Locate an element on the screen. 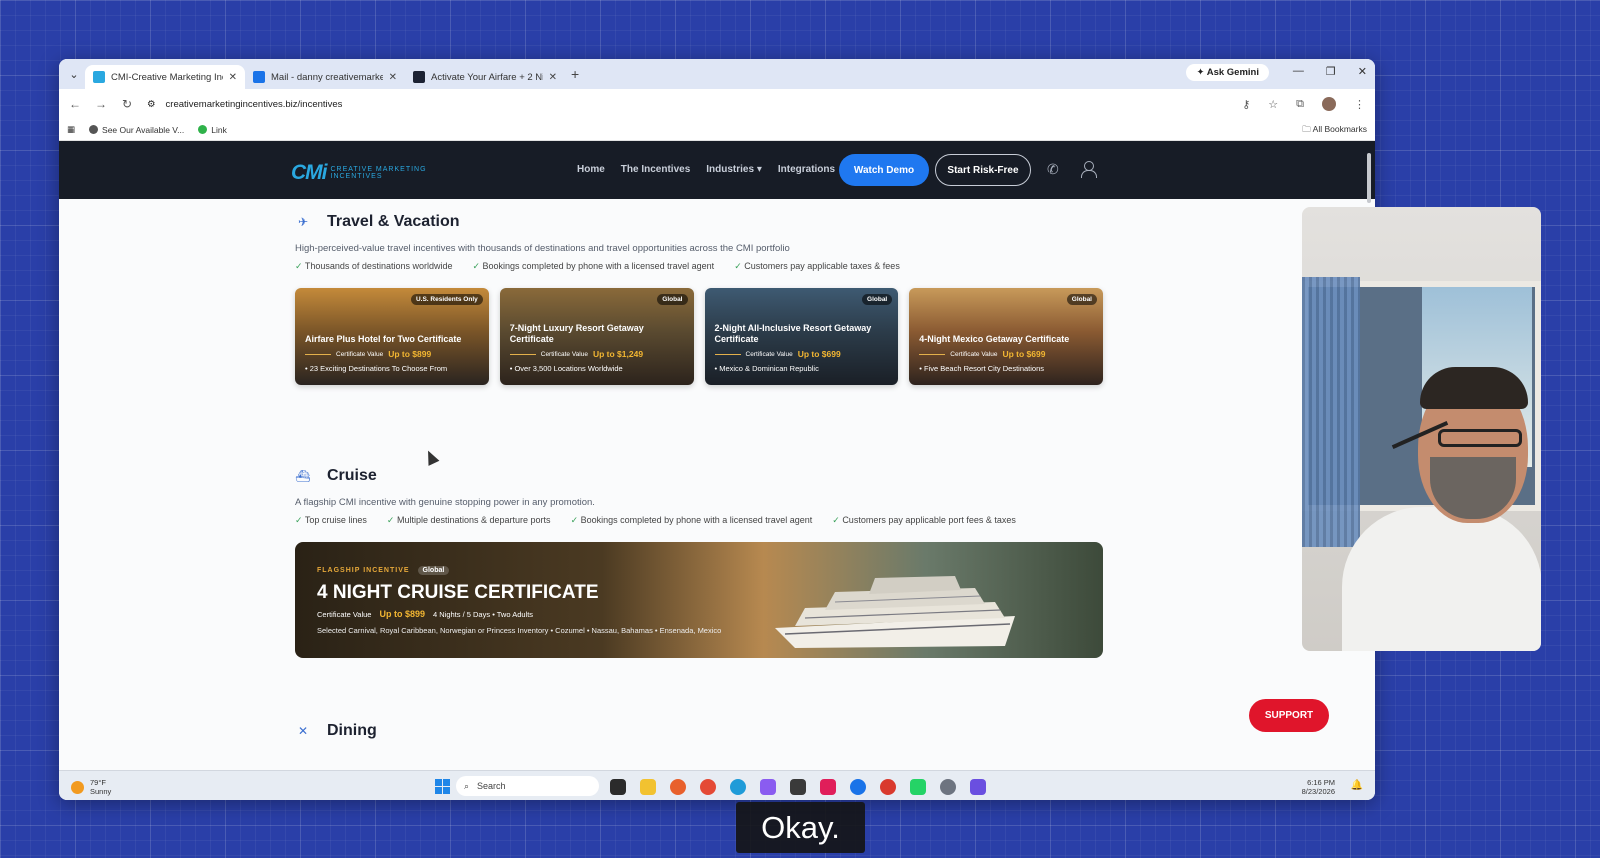 This screenshot has height=858, width=1600. app-grid-icon is located at coordinates (978, 787).